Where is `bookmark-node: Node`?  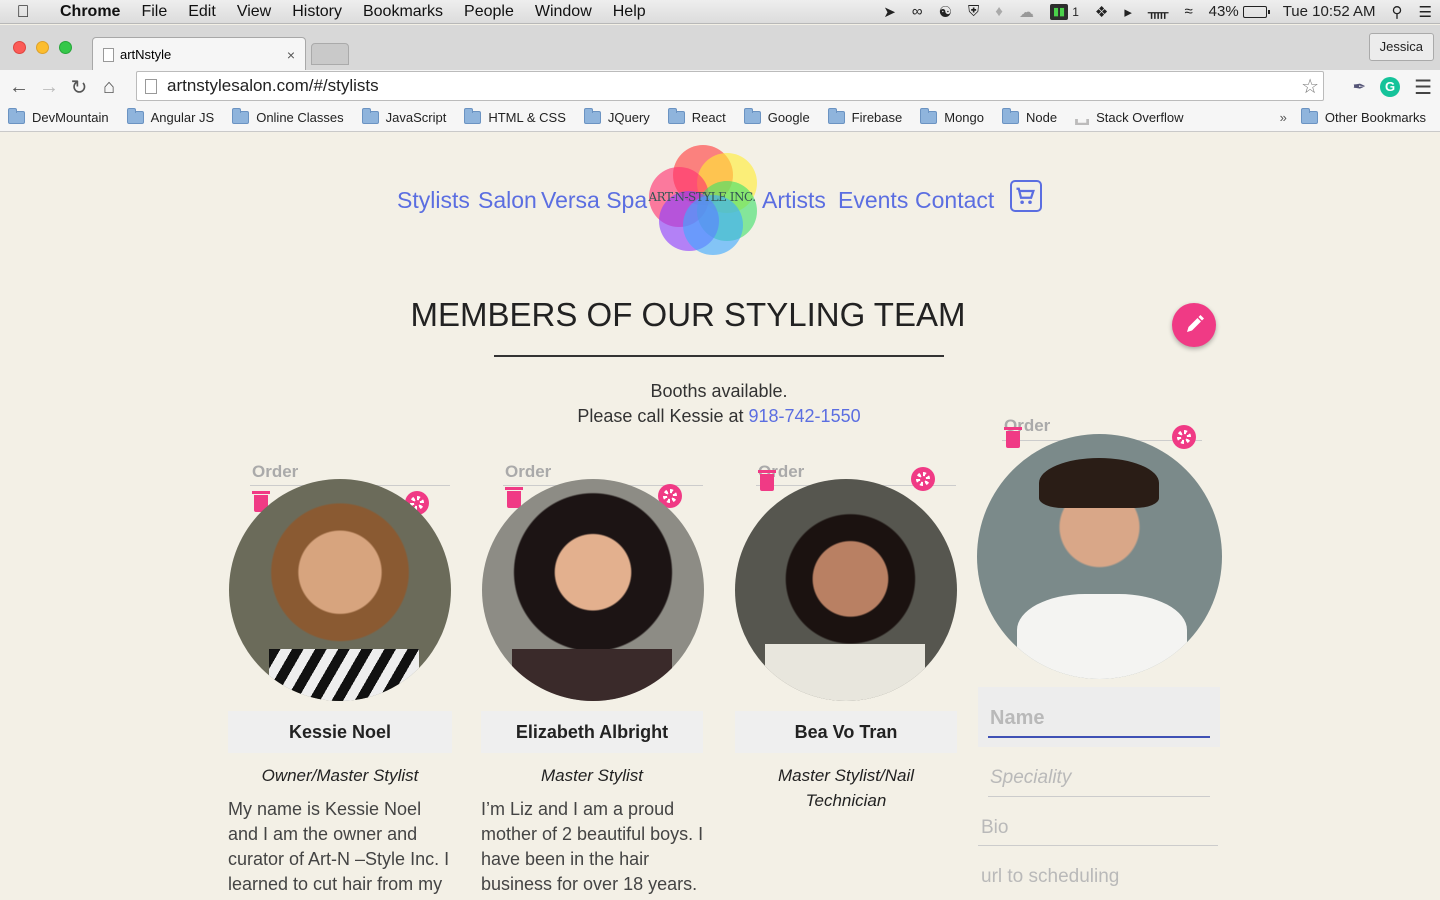 bookmark-node: Node is located at coordinates (1029, 116).